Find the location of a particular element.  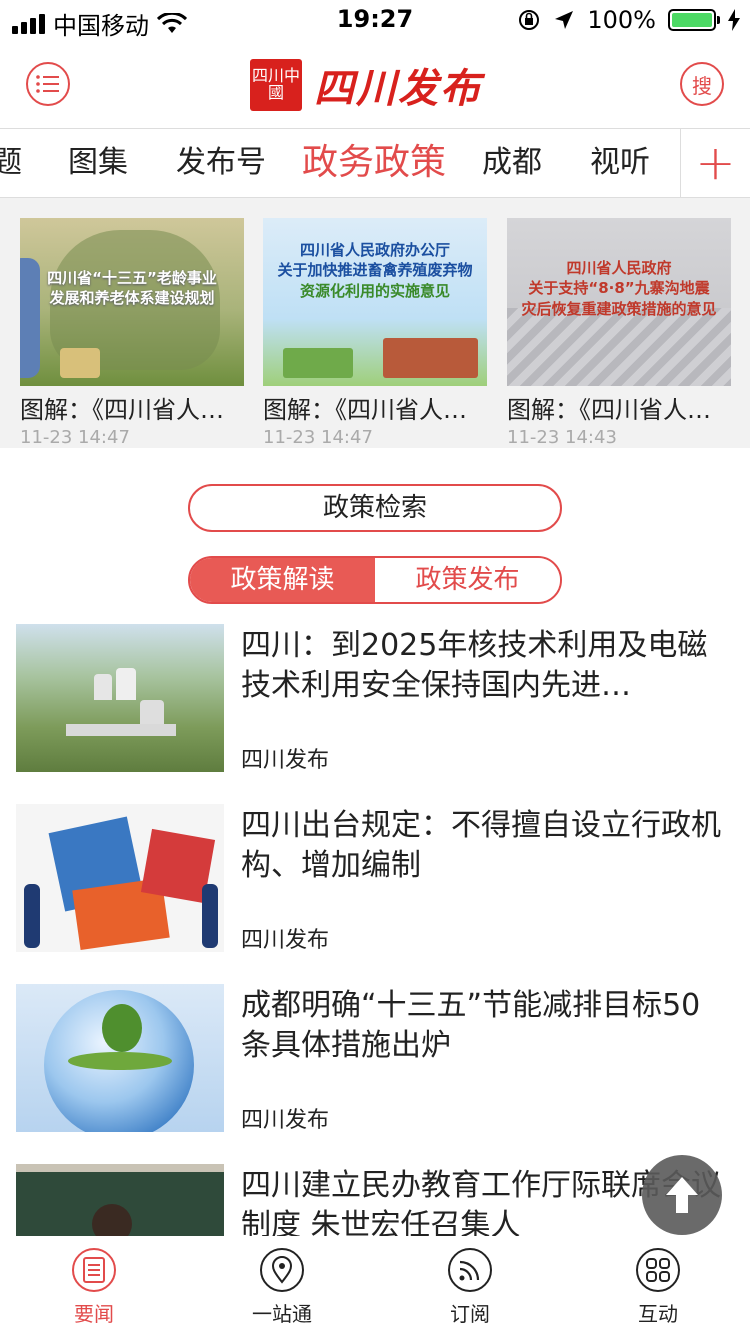

card-caption-line: 发展和养老体系建设规划 is located at coordinates (132, 298).